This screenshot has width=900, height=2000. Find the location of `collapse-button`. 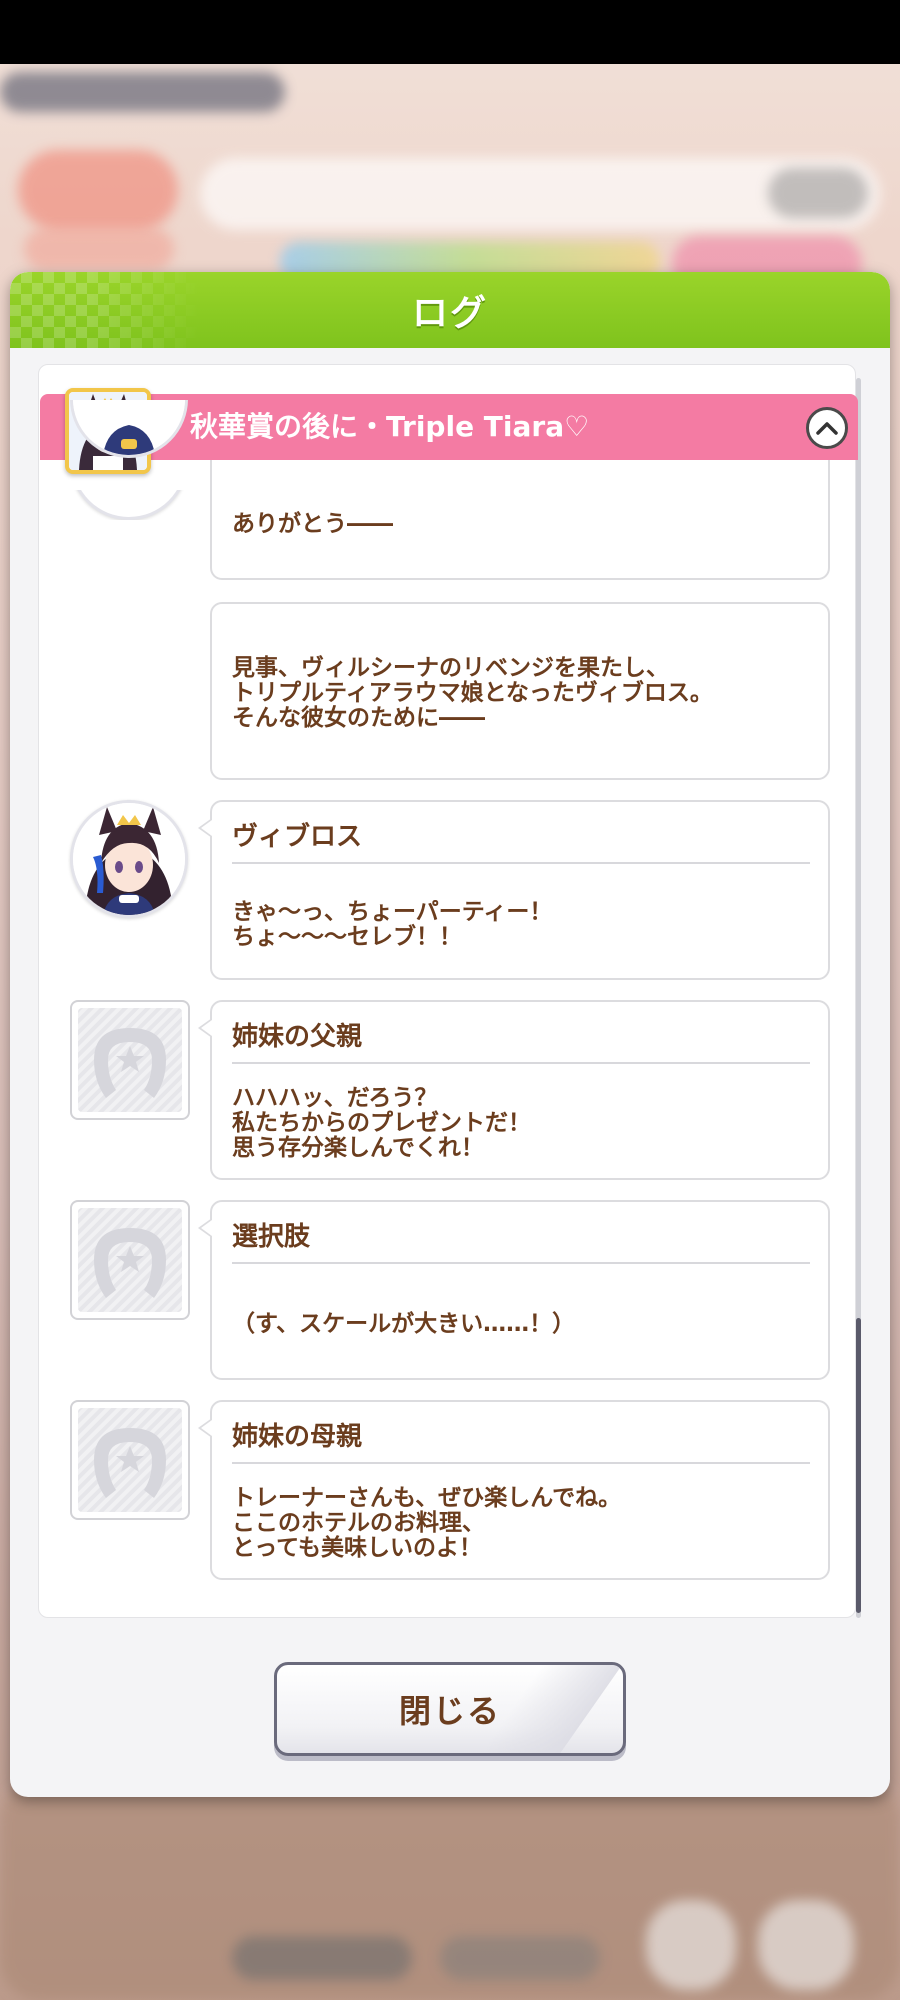

collapse-button is located at coordinates (827, 428).